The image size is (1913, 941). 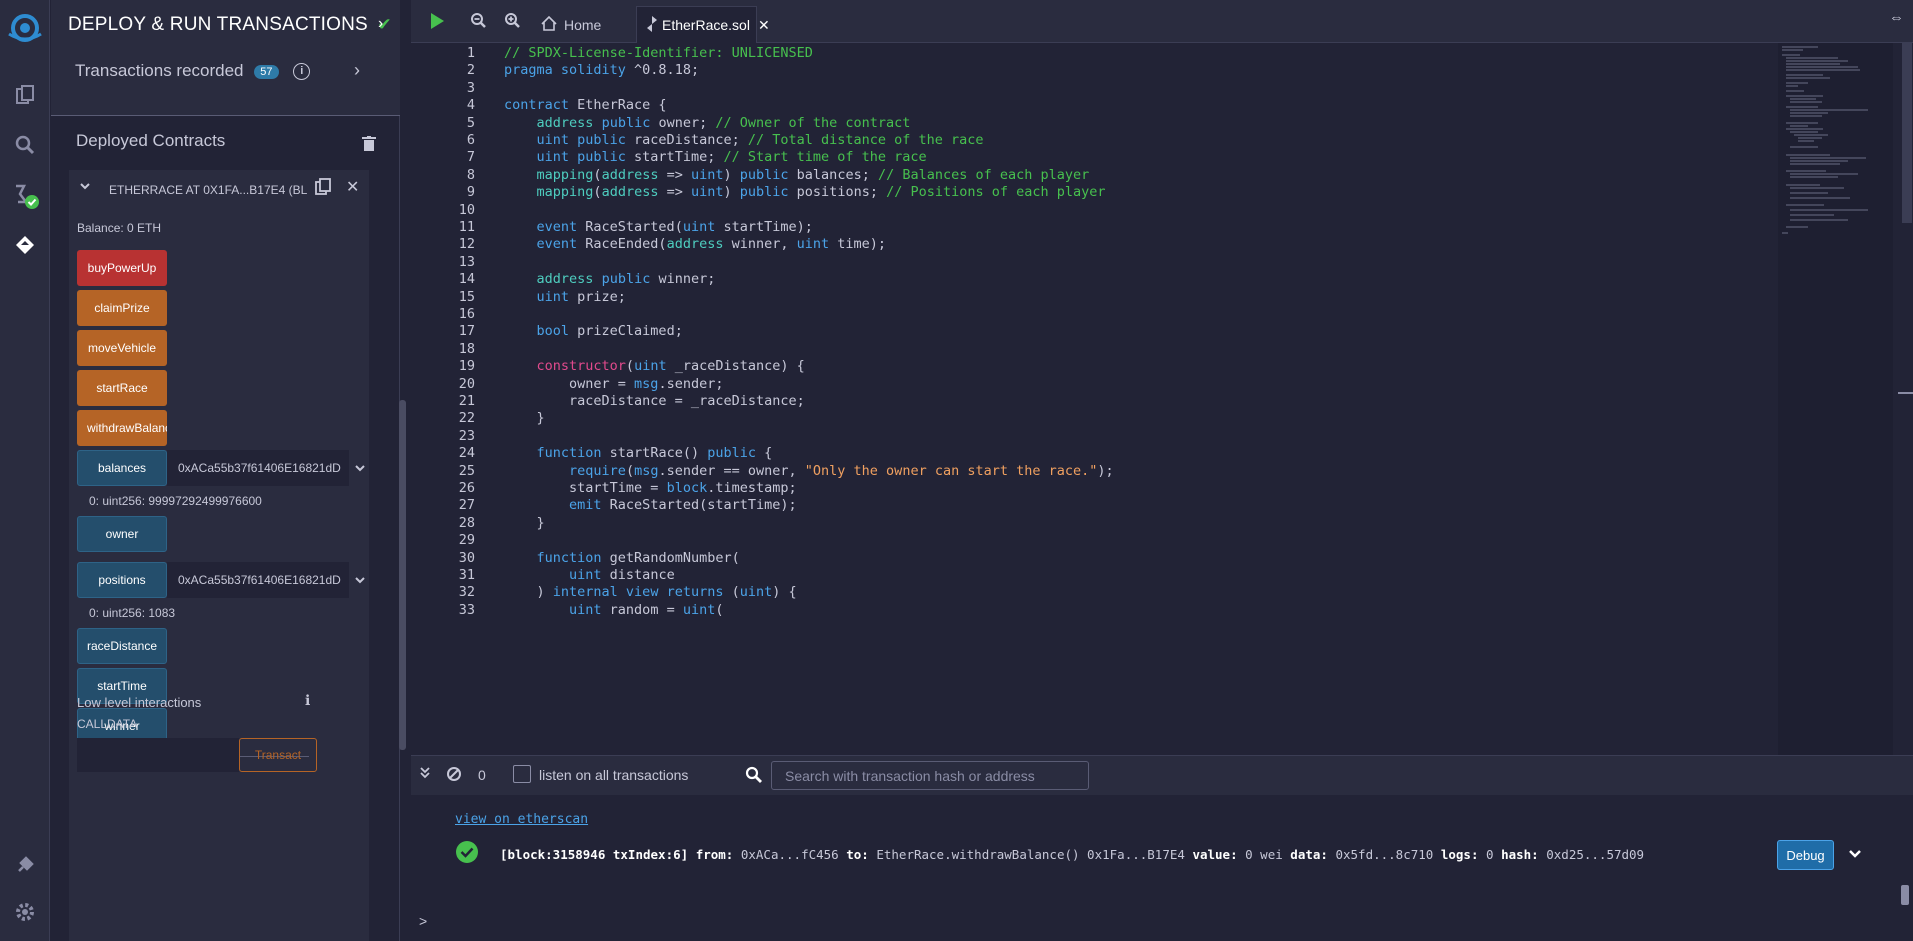 I want to click on line-number: 5, so click(x=470, y=122).